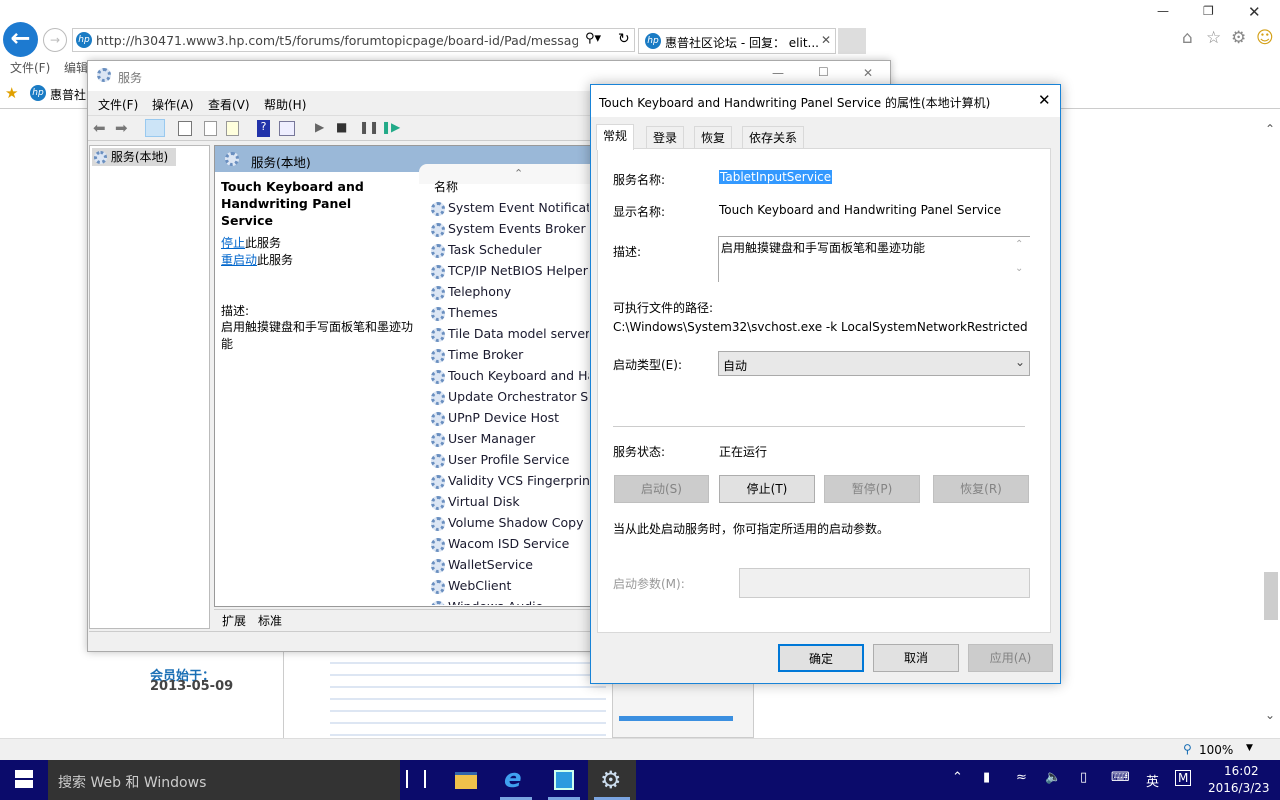  I want to click on service-row: Windows Audio, so click(510, 600).